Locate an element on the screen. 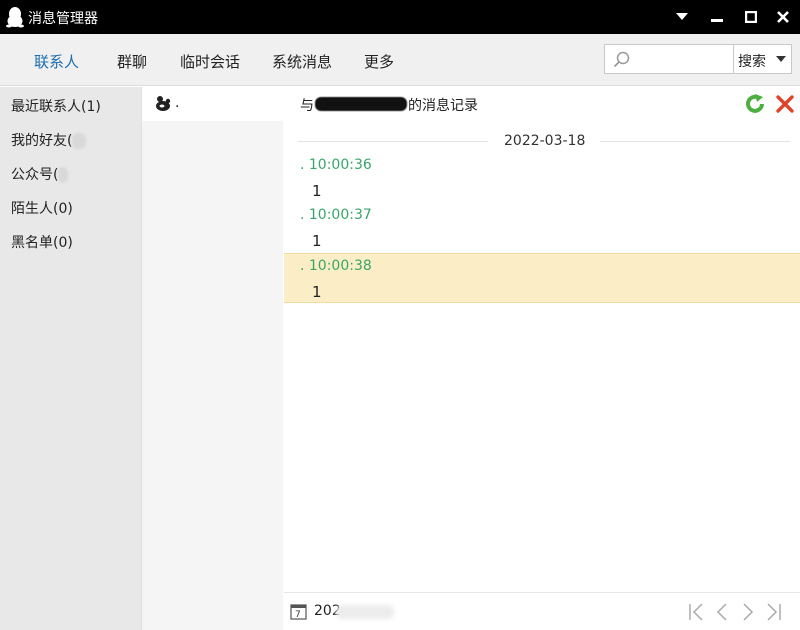 Image resolution: width=800 pixels, height=630 pixels. header-prefix: 与 is located at coordinates (307, 106).